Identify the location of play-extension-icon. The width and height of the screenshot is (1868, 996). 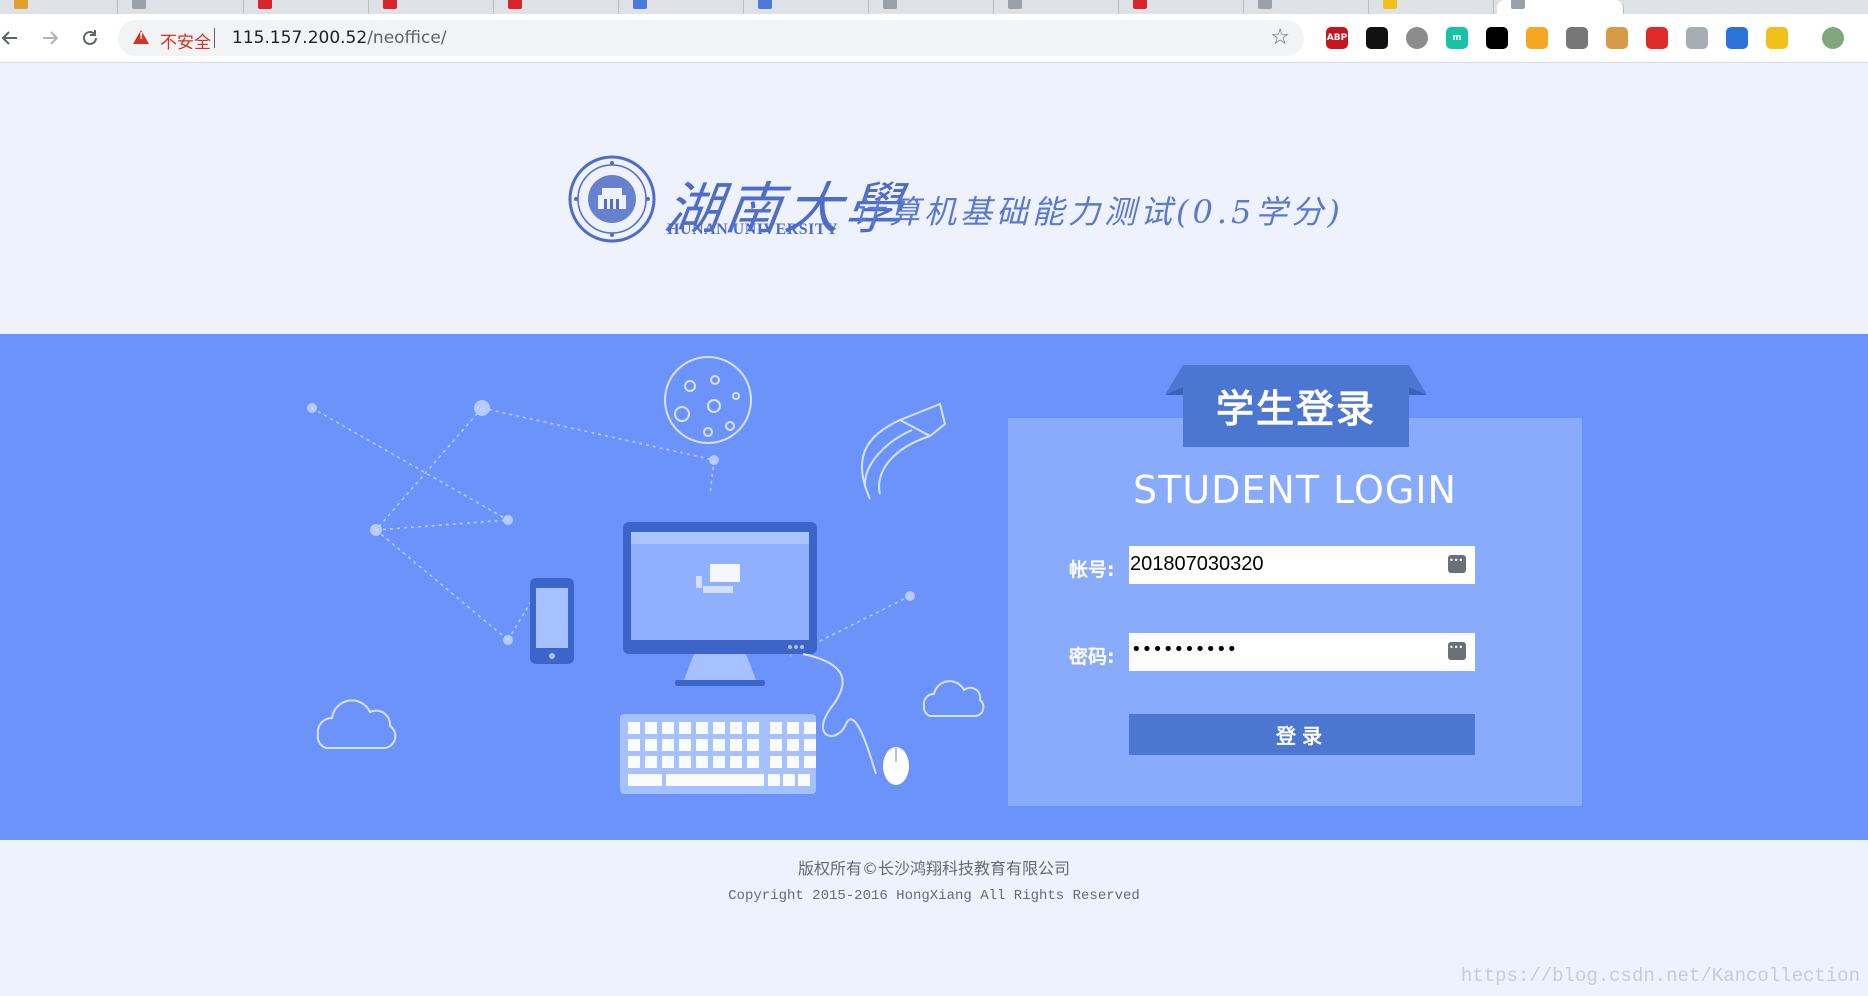
(1537, 38).